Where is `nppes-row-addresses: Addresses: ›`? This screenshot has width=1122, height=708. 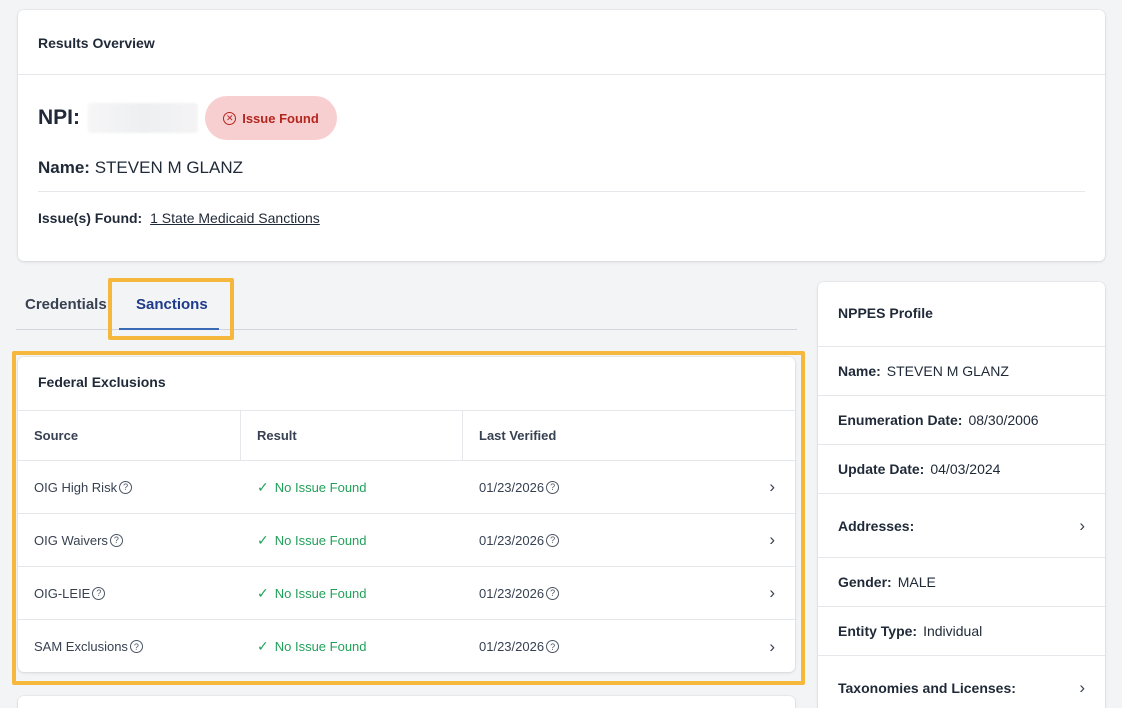
nppes-row-addresses: Addresses: › is located at coordinates (961, 526).